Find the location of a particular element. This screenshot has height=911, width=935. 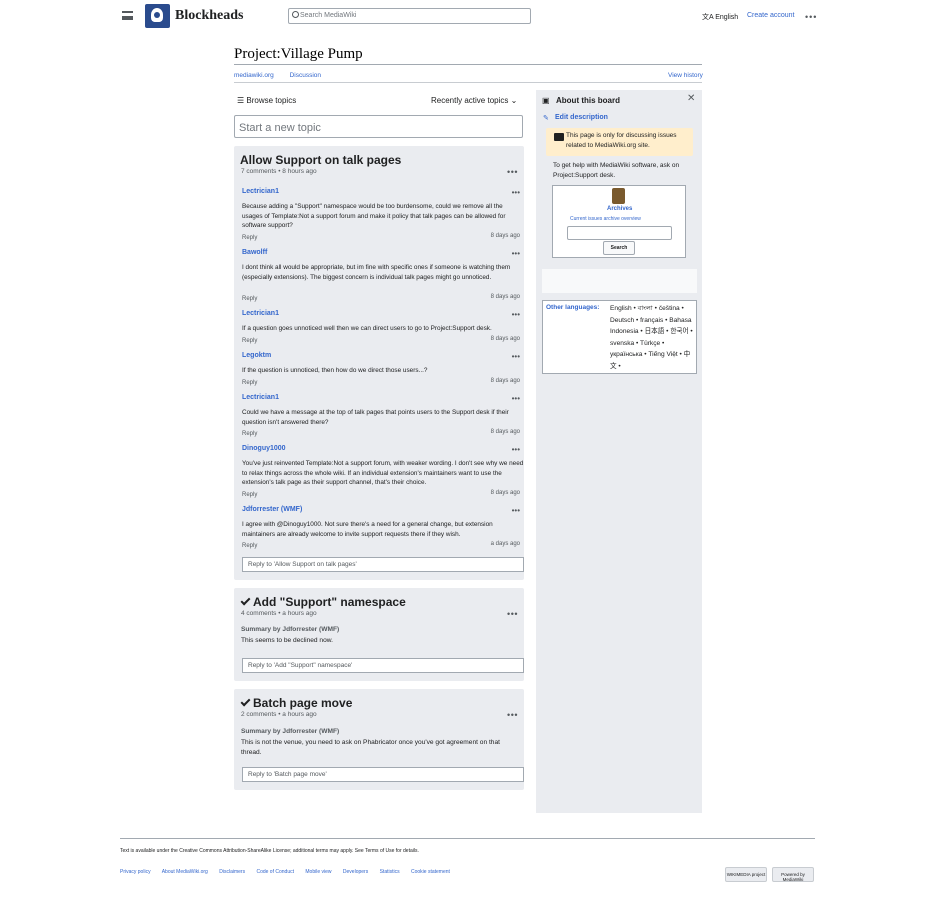

post-author: Legoktm is located at coordinates (256, 355).